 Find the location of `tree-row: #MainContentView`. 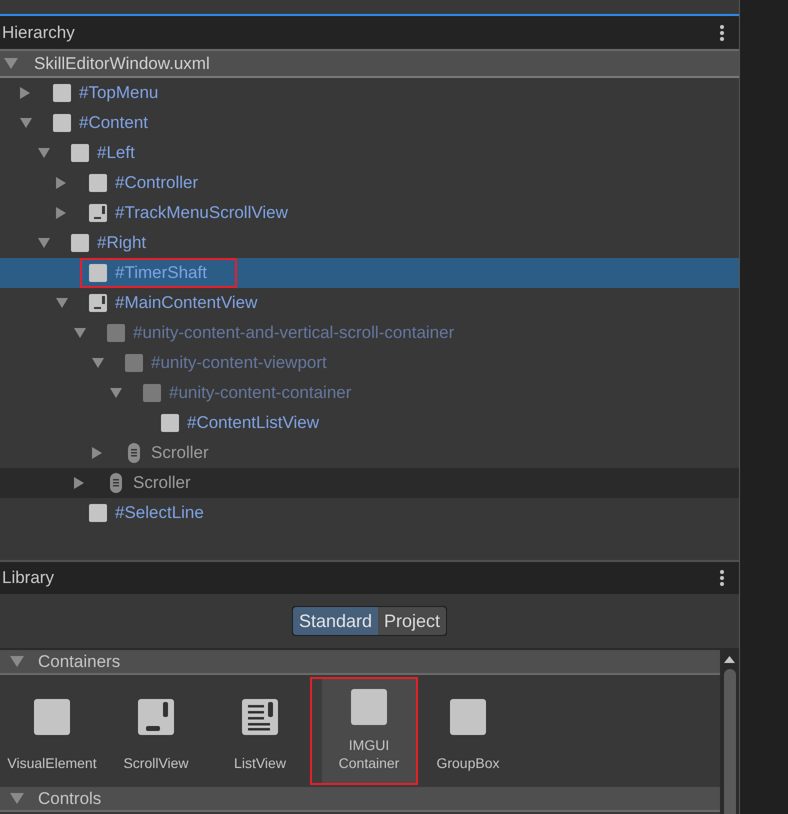

tree-row: #MainContentView is located at coordinates (369, 303).